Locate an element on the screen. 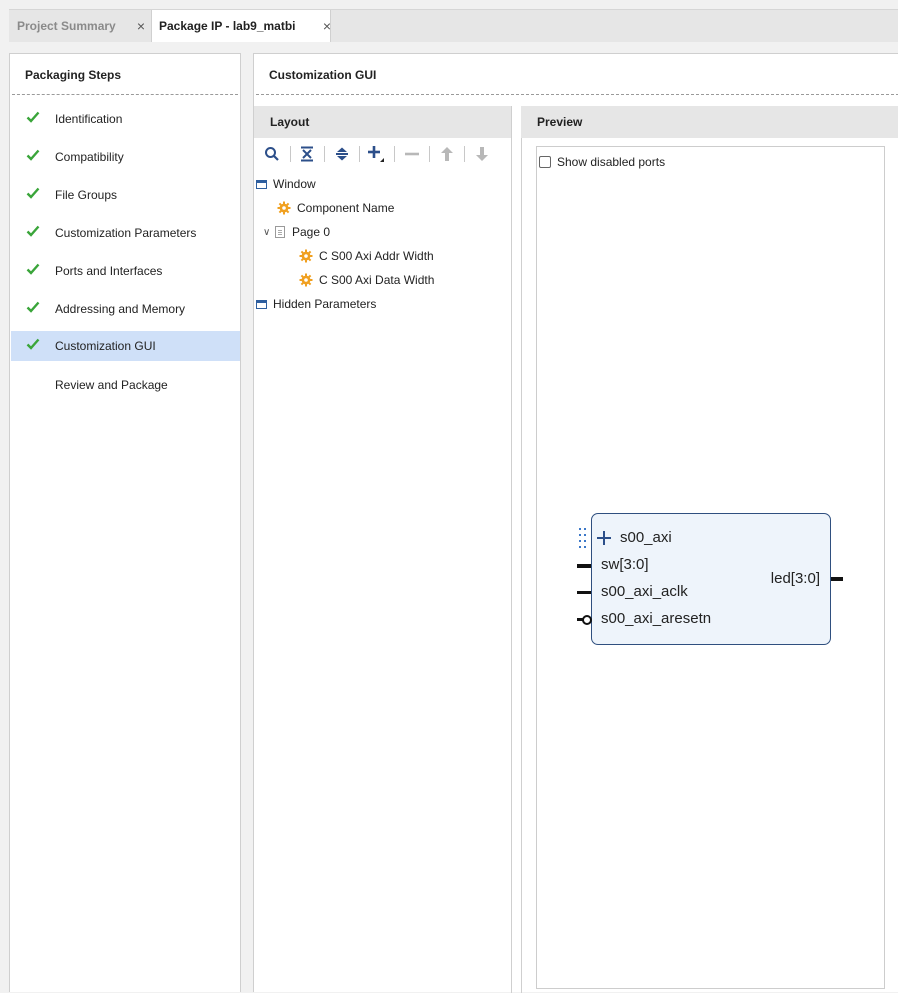 The width and height of the screenshot is (898, 993). interface-handle-icon is located at coordinates (583, 538).